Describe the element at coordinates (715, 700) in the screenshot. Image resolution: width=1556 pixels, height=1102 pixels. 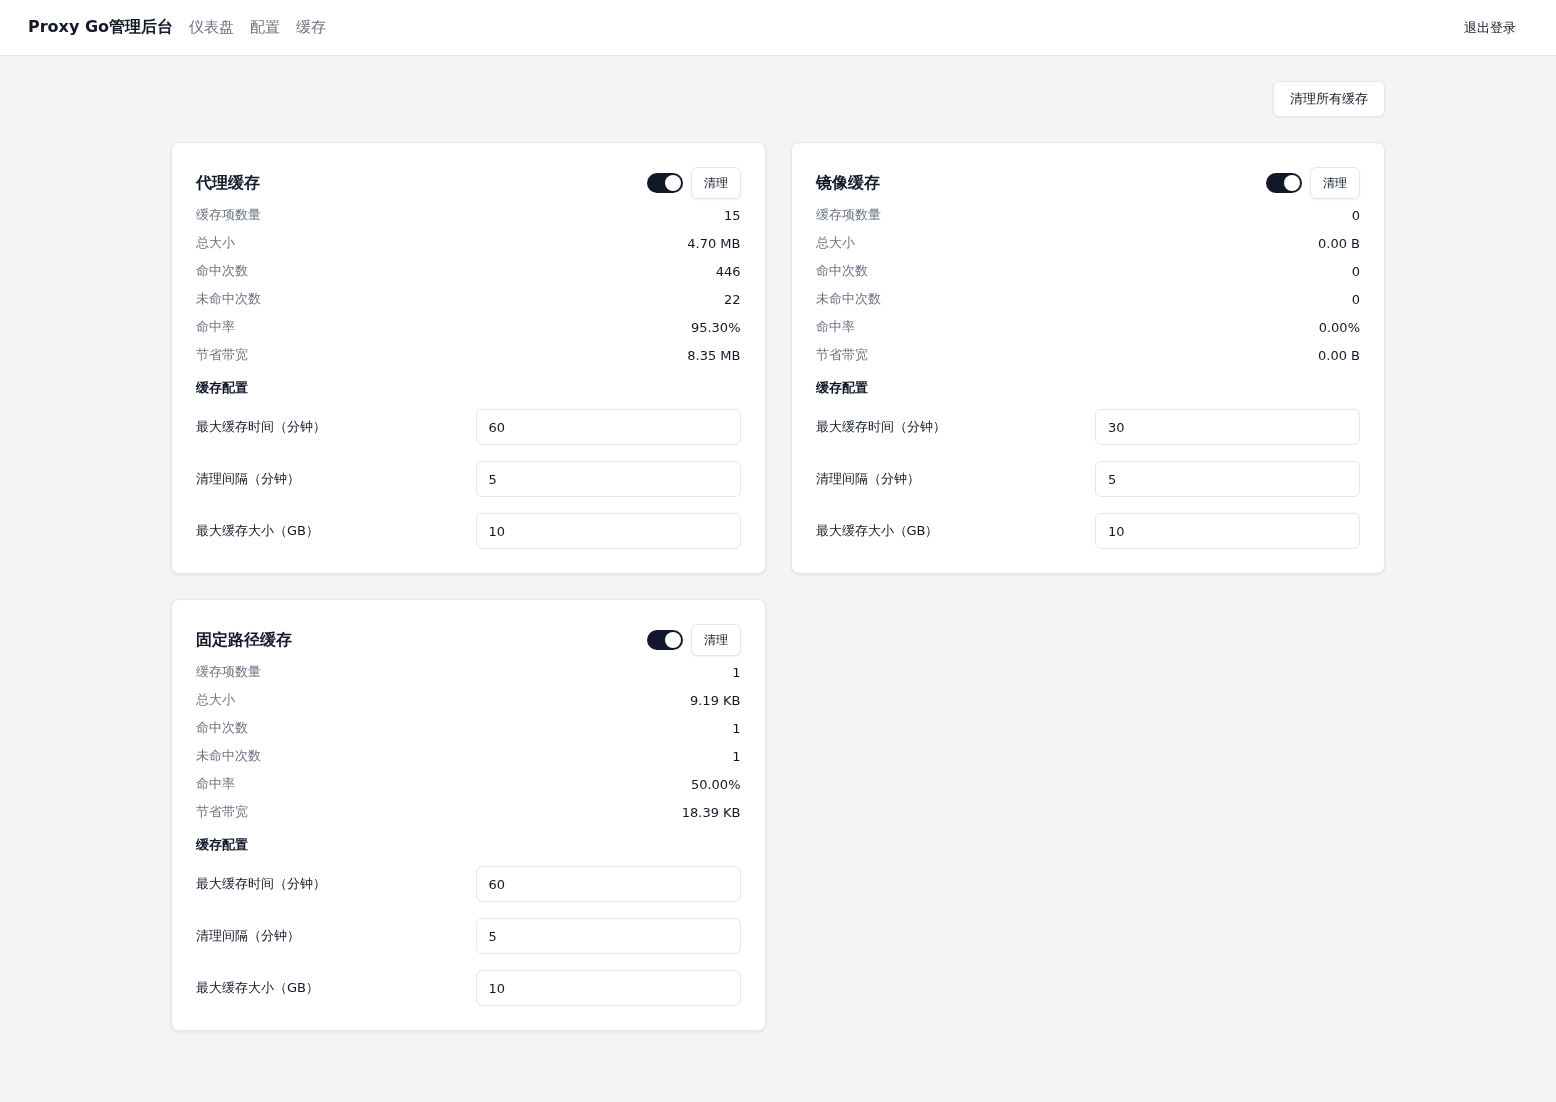
I see `stat-value: 9.19 KB` at that location.